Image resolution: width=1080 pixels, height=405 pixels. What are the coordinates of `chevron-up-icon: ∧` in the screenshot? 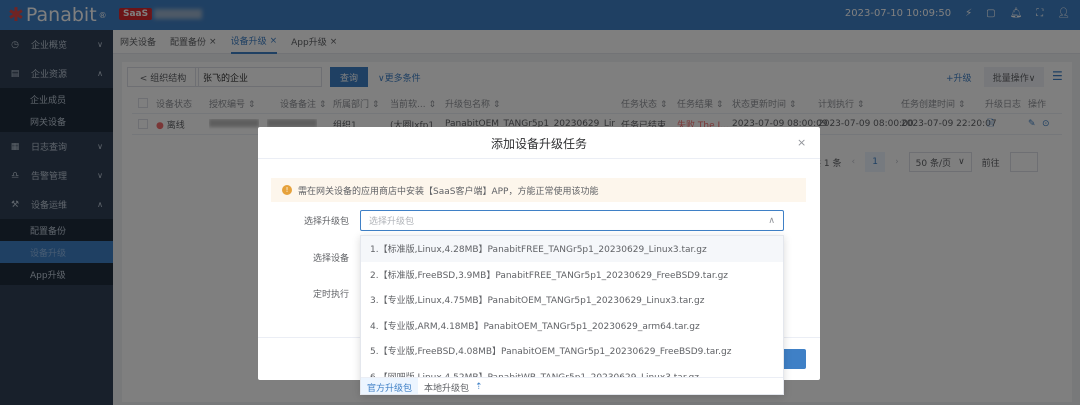 It's located at (771, 220).